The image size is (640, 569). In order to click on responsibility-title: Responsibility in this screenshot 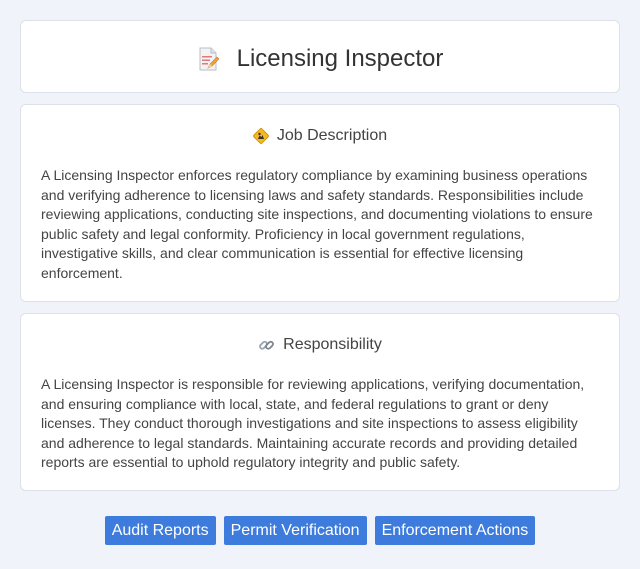, I will do `click(332, 344)`.